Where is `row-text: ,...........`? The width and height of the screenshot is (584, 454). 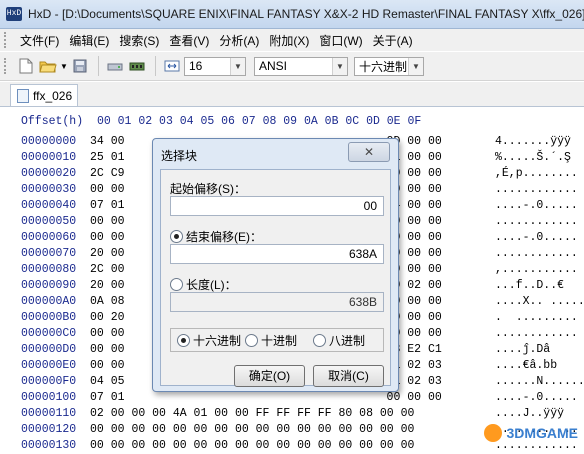
row-text: ,........... is located at coordinates (536, 270).